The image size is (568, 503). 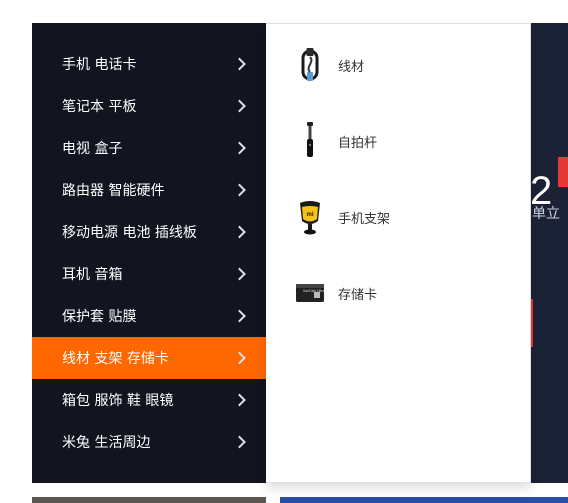 I want to click on flyout-label: 存储卡, so click(x=358, y=295).